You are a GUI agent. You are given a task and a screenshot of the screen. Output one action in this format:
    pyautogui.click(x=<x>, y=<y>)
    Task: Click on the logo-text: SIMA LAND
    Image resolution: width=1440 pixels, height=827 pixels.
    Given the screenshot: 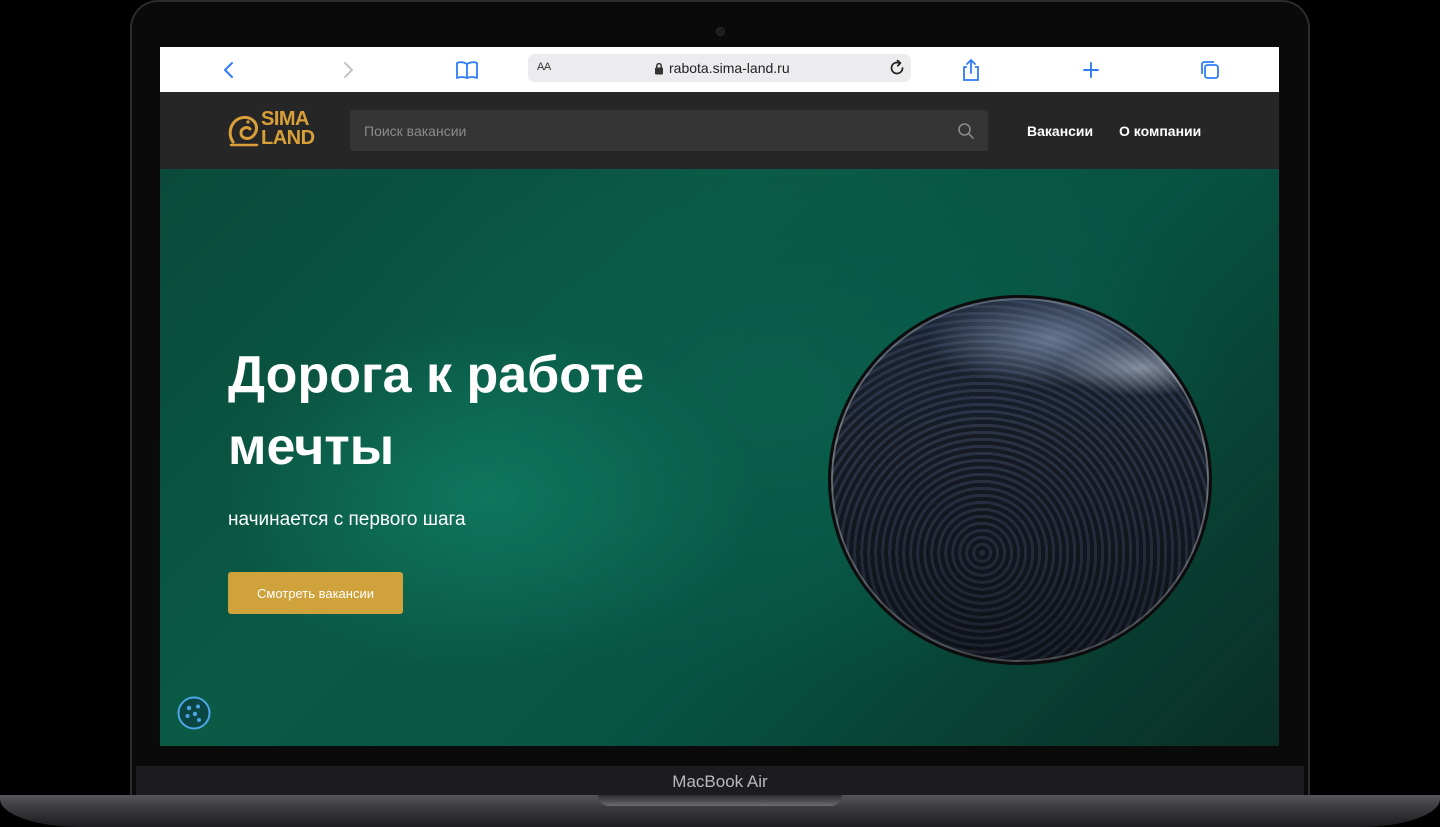 What is the action you would take?
    pyautogui.click(x=288, y=129)
    